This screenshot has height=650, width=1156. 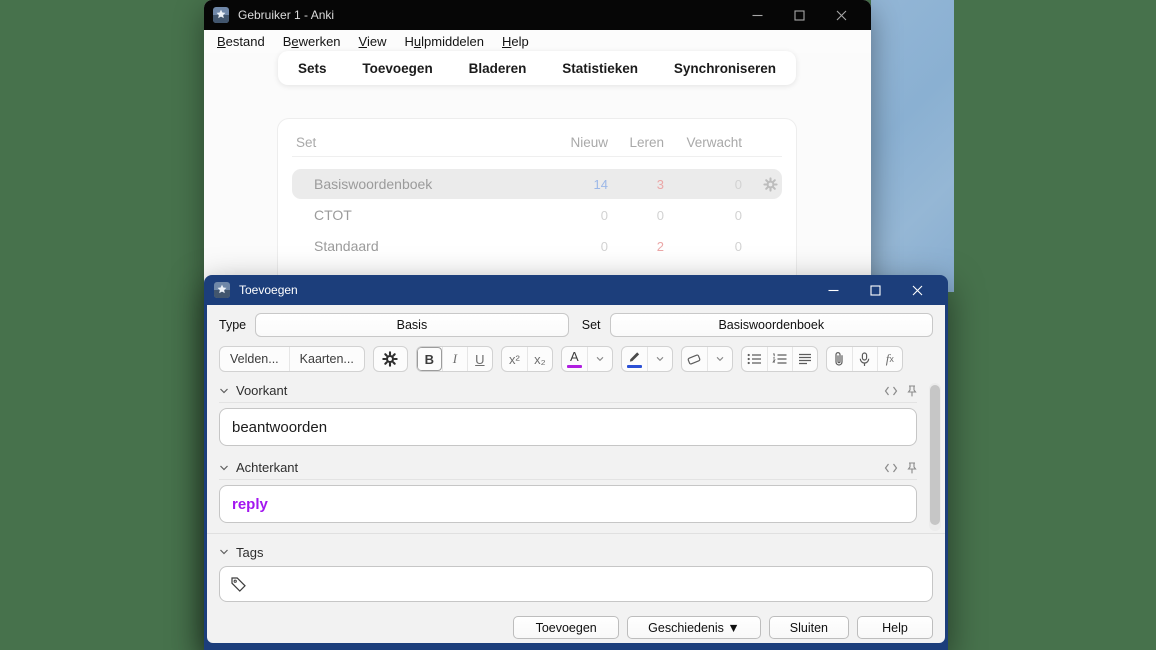 What do you see at coordinates (808, 627) in the screenshot?
I see `close-button: Sluiten` at bounding box center [808, 627].